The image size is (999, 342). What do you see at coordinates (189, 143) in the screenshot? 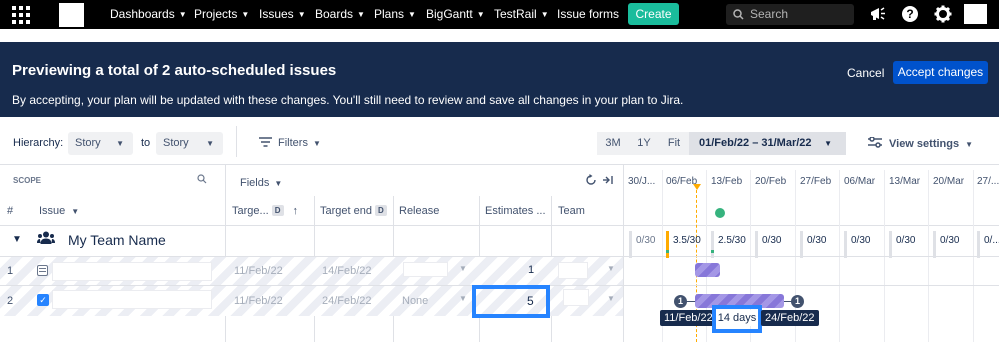
I see `hierarchy-to-select: Story ▼` at bounding box center [189, 143].